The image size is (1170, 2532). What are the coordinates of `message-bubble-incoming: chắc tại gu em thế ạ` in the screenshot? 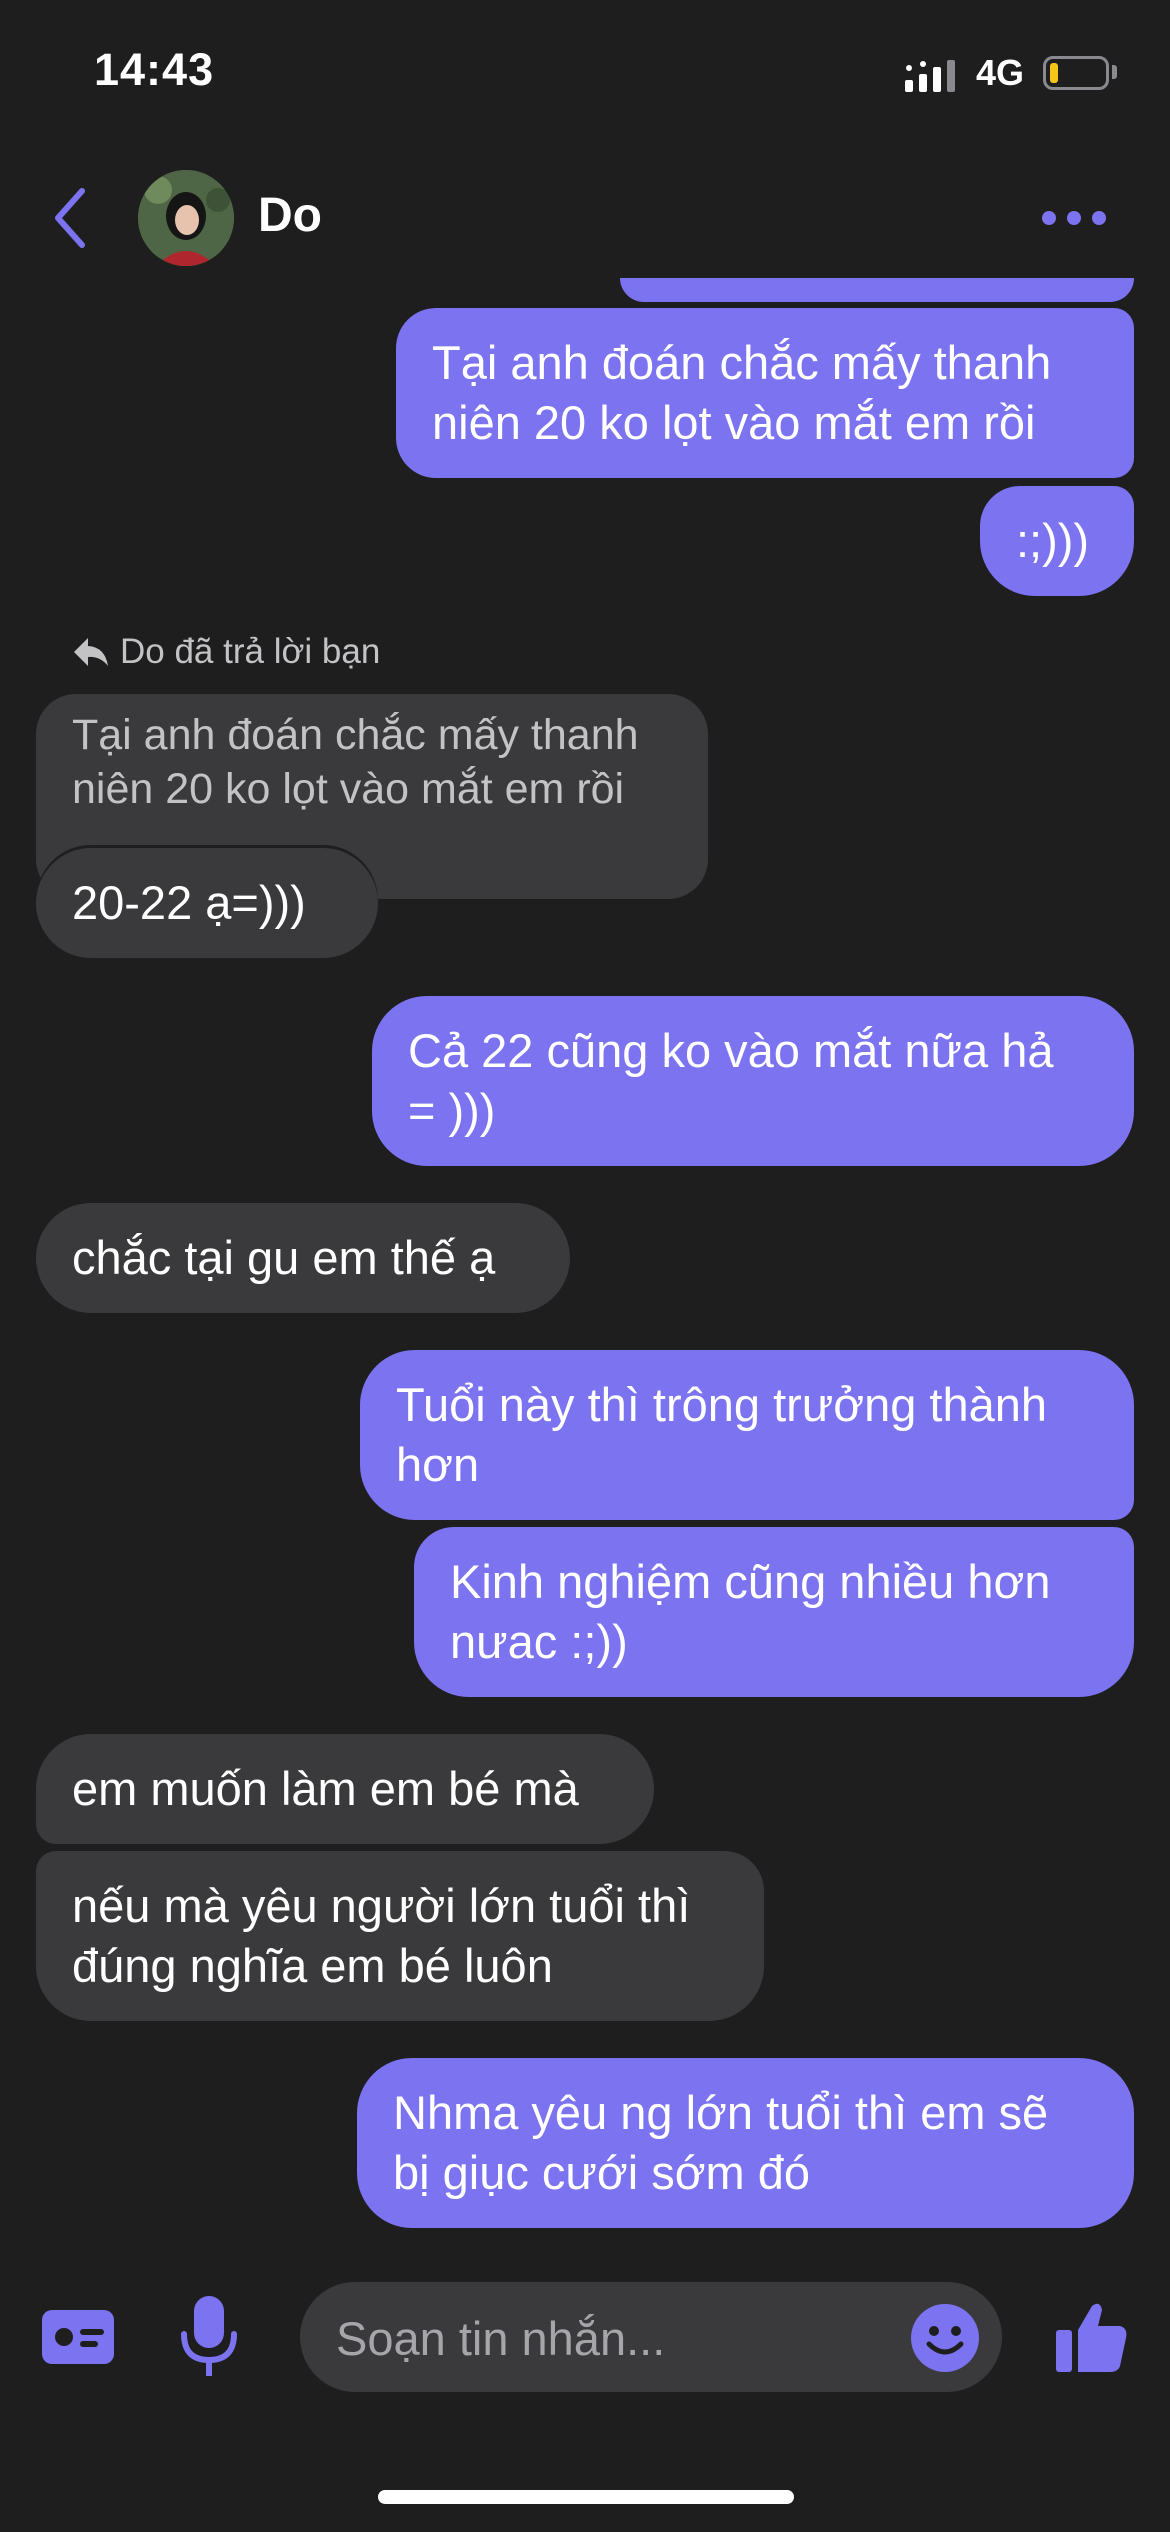 It's located at (303, 1258).